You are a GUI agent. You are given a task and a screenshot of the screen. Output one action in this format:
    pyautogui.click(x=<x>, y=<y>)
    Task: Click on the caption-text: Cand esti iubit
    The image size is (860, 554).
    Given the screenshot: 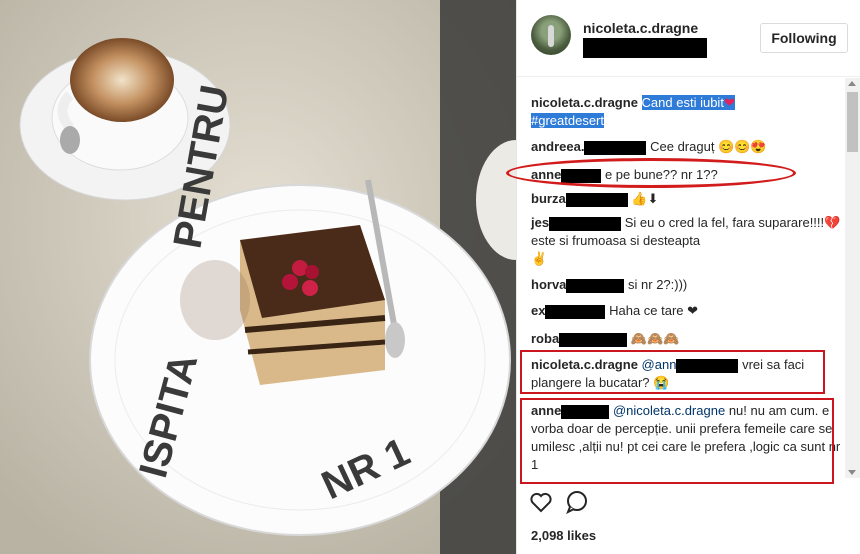 What is the action you would take?
    pyautogui.click(x=682, y=102)
    